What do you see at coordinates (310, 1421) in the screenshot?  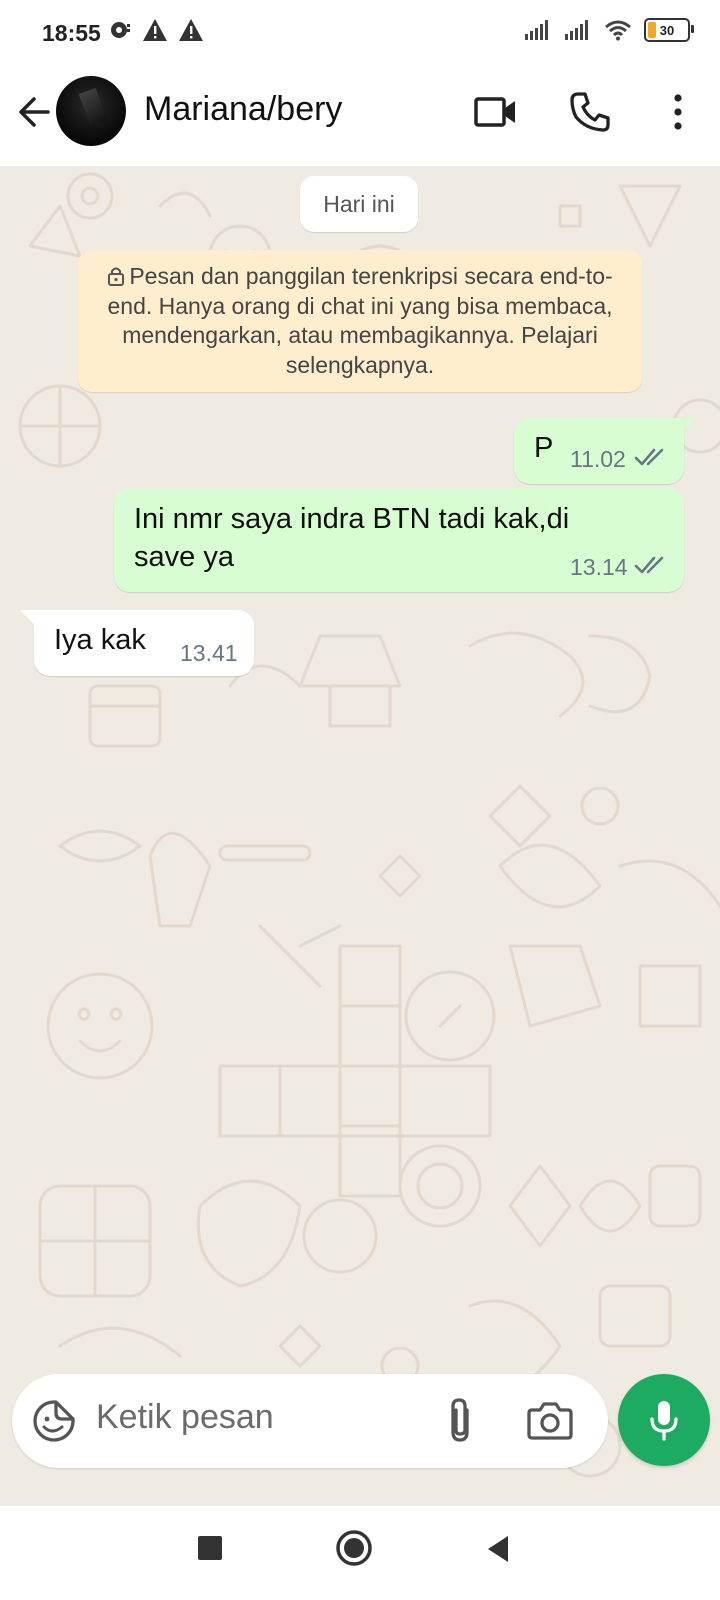 I see `message-composer: Ketik pesan` at bounding box center [310, 1421].